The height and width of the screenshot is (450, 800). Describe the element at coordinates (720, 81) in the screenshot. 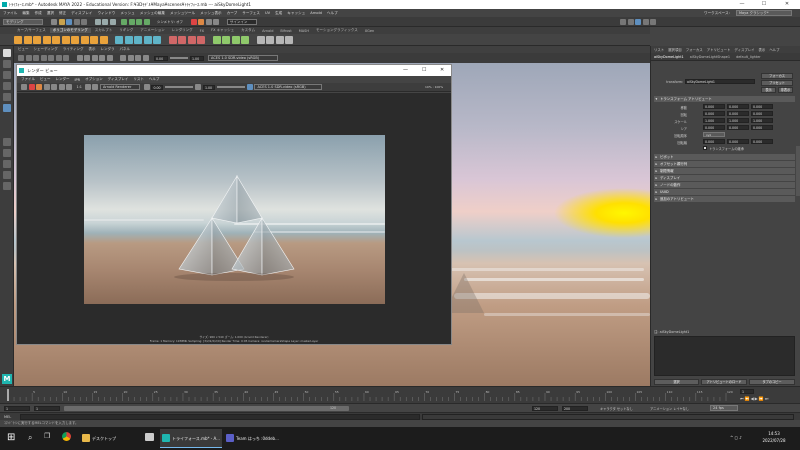

I see `transform-name-field: aiSkyDomeLight1` at that location.